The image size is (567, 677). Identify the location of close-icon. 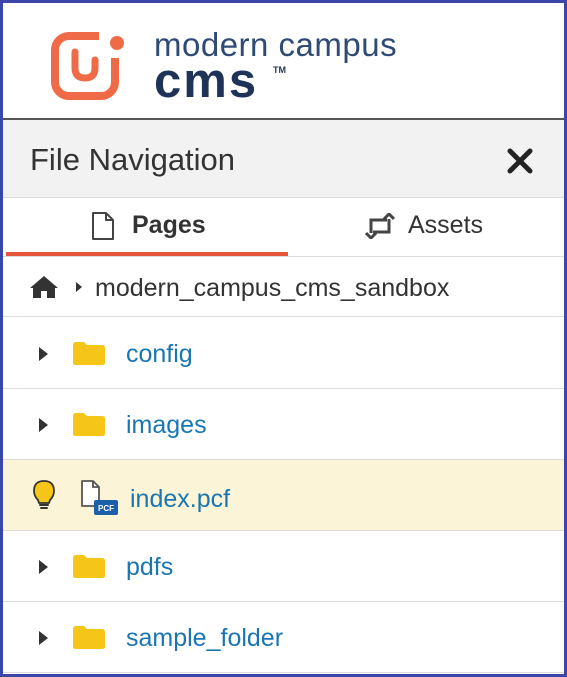
(520, 161).